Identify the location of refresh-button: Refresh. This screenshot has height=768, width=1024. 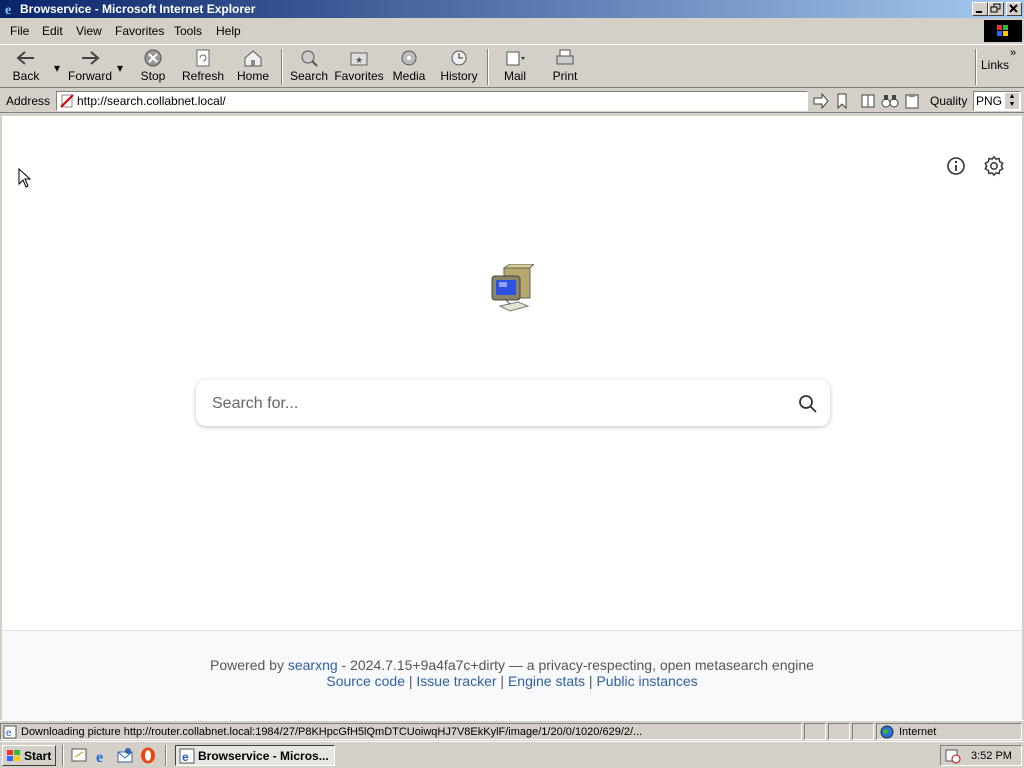
(203, 67).